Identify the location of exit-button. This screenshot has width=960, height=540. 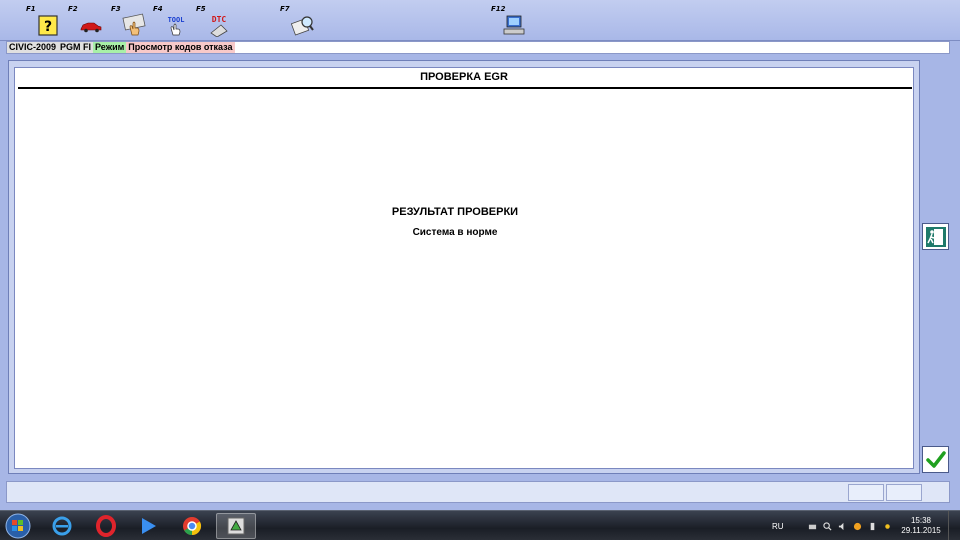
(935, 236).